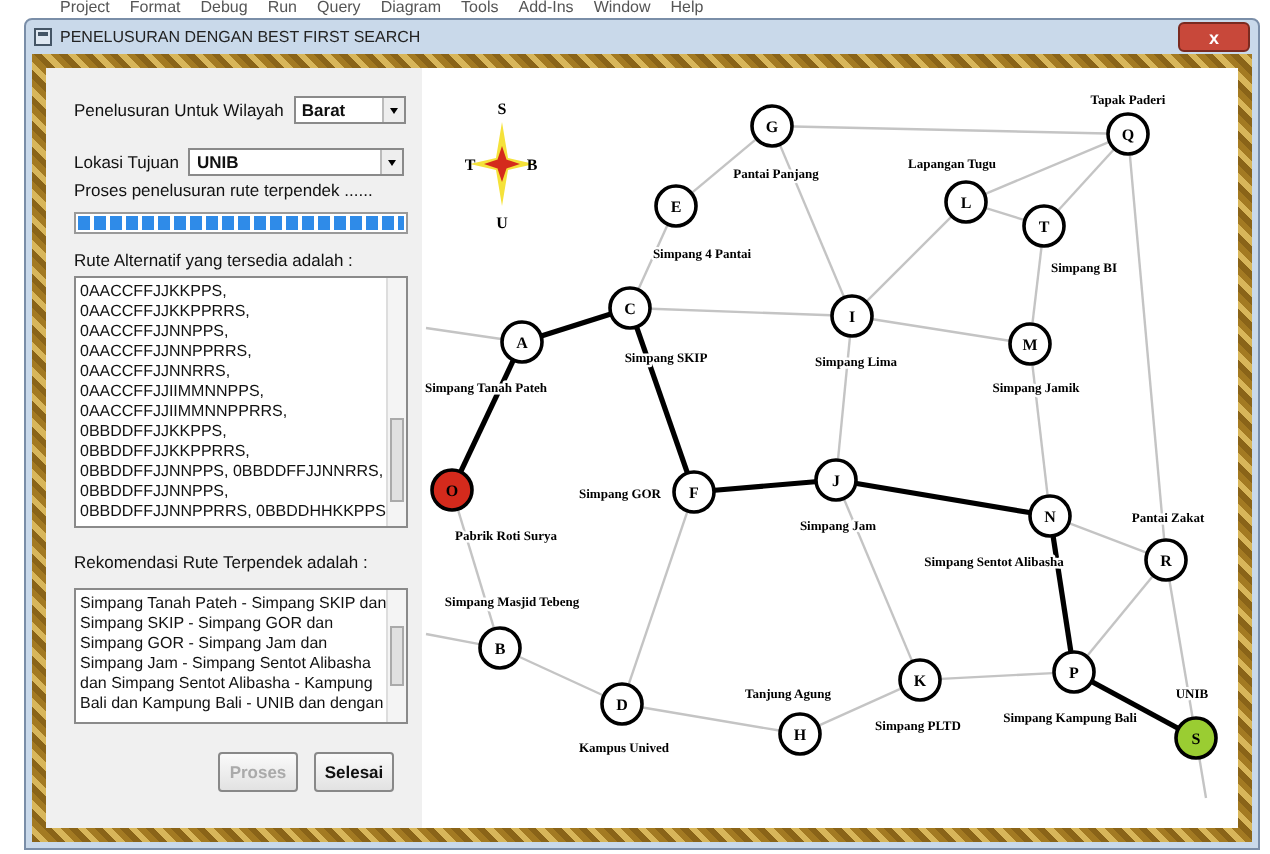 This screenshot has width=1270, height=854. What do you see at coordinates (282, 9) in the screenshot?
I see `menu-item: Run` at bounding box center [282, 9].